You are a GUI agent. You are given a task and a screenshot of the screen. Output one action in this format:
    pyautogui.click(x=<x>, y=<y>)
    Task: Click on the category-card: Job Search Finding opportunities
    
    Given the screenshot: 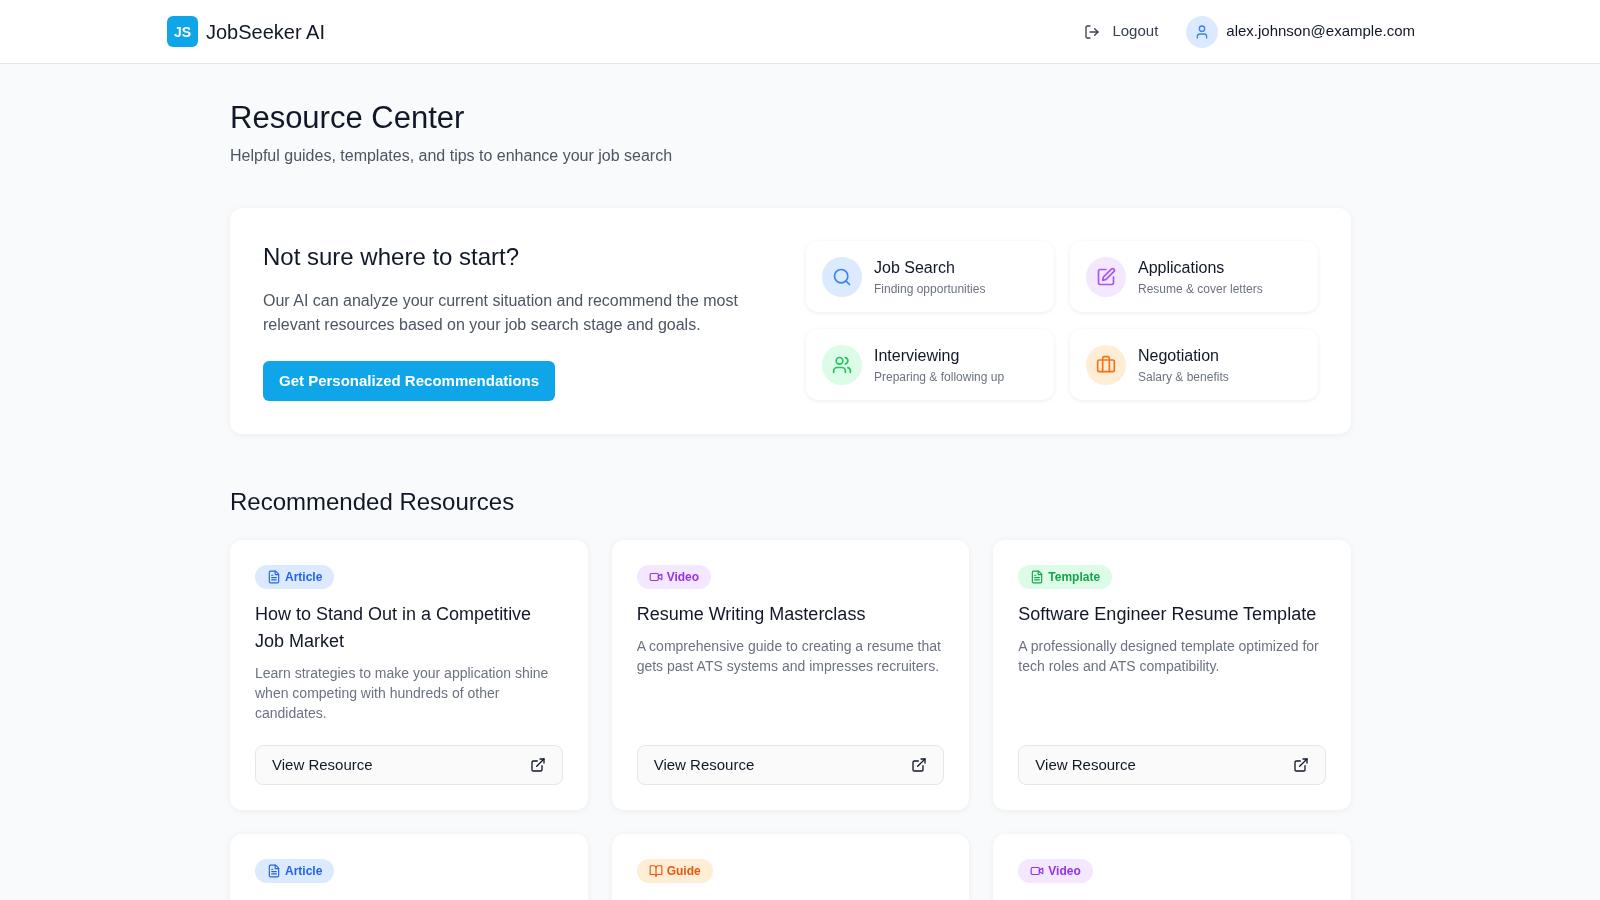 What is the action you would take?
    pyautogui.click(x=930, y=276)
    